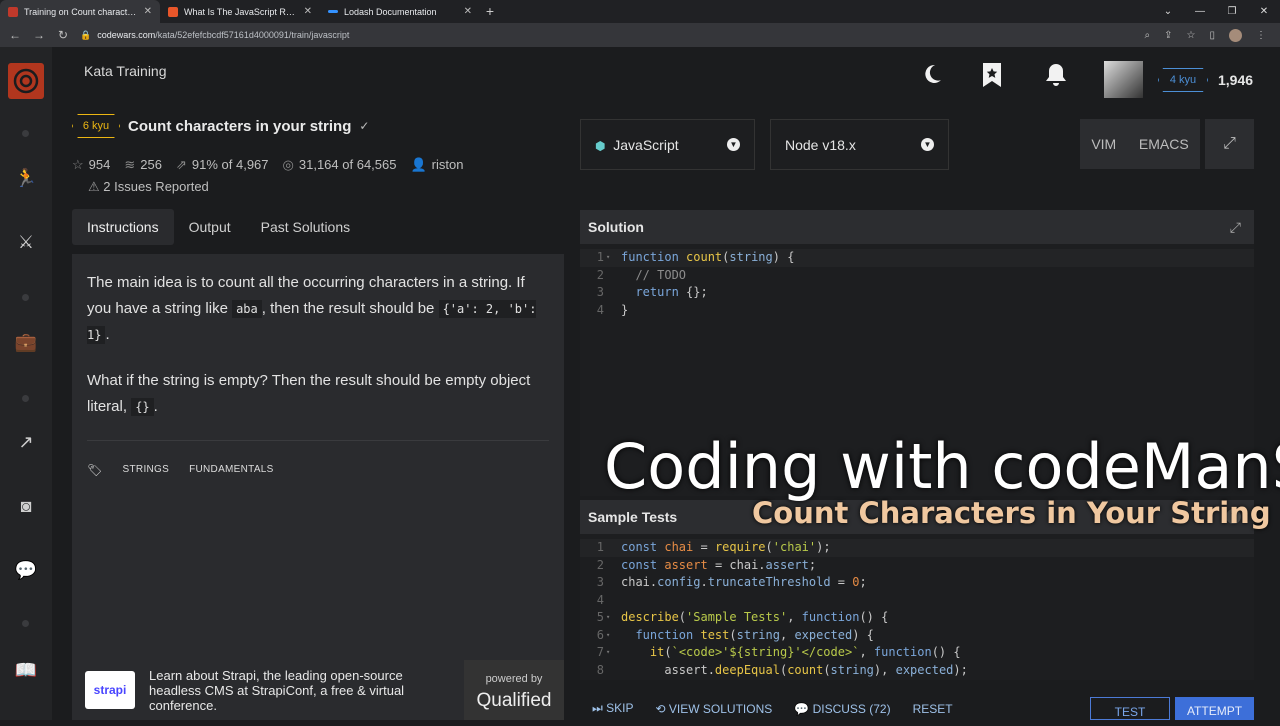  I want to click on discord-icon: ◙, so click(26, 506).